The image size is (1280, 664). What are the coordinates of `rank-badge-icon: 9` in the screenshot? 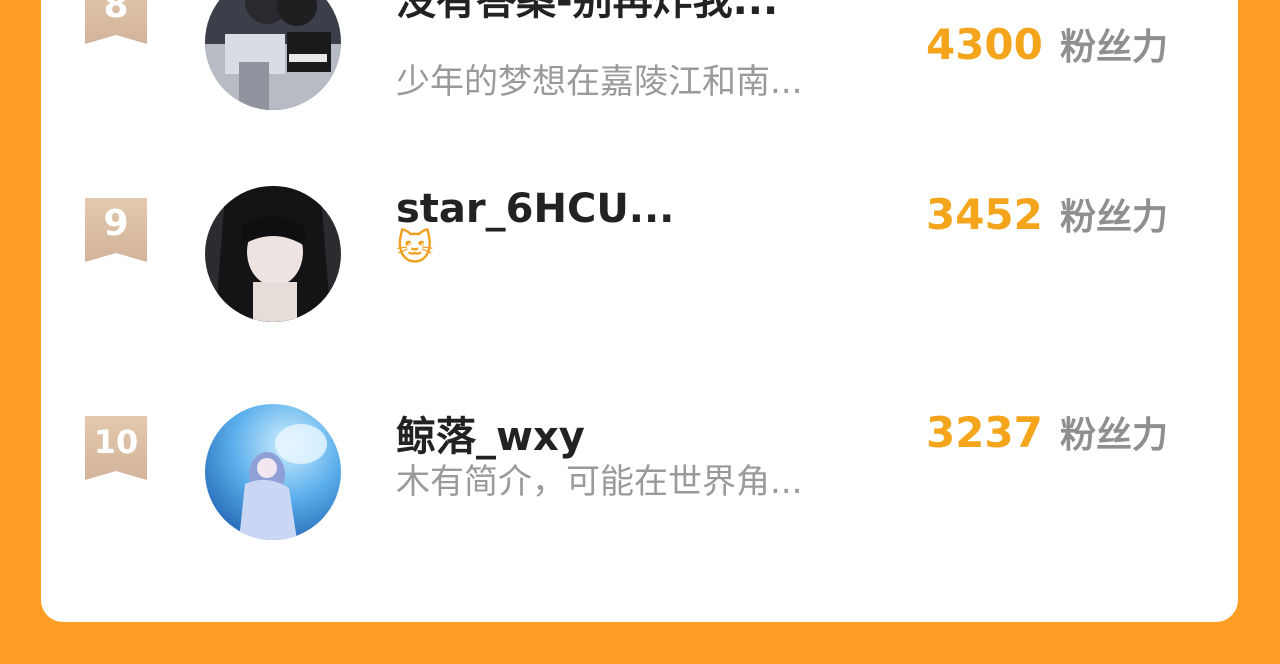 It's located at (116, 230).